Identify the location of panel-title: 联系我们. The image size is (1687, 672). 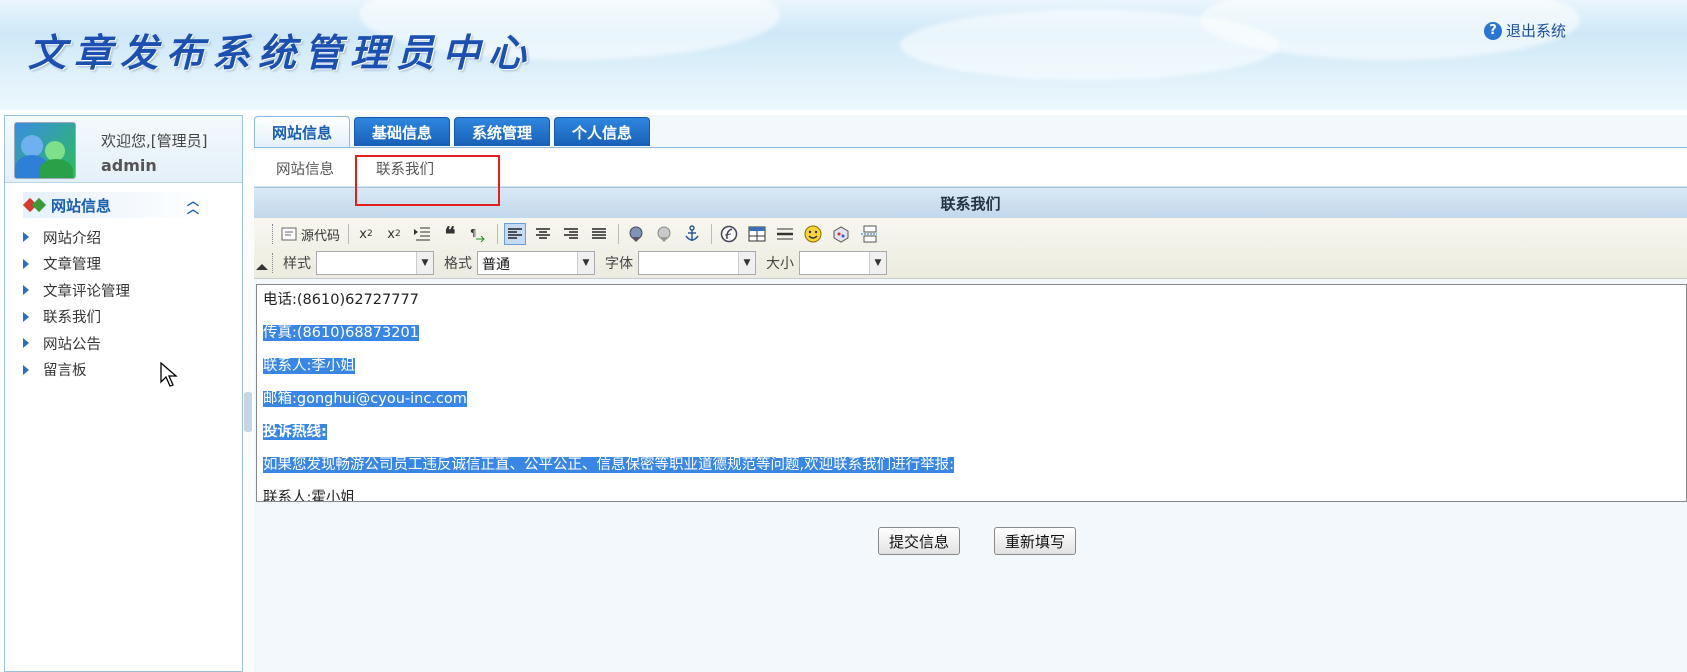
(970, 202).